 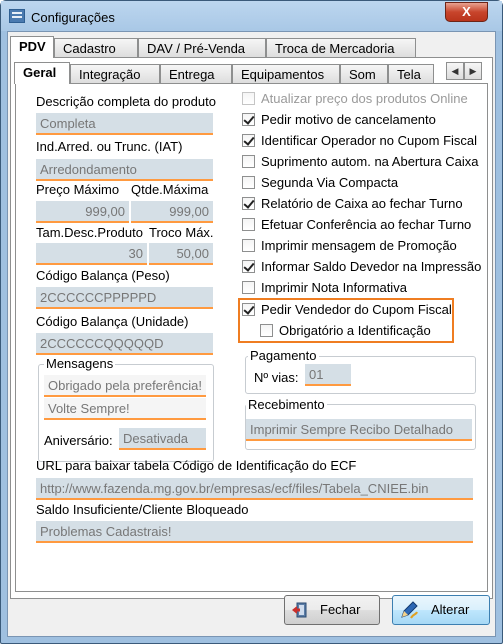 What do you see at coordinates (473, 71) in the screenshot?
I see `tab-scroll-right-button: ▶` at bounding box center [473, 71].